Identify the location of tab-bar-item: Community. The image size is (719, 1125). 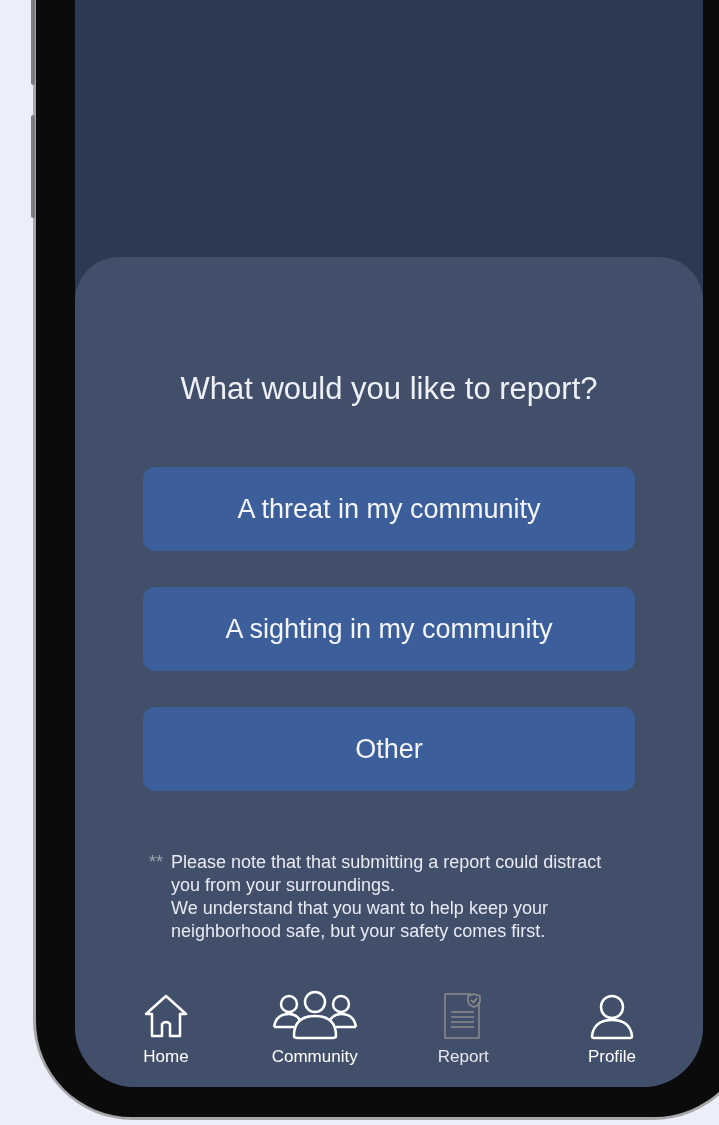
(314, 1029).